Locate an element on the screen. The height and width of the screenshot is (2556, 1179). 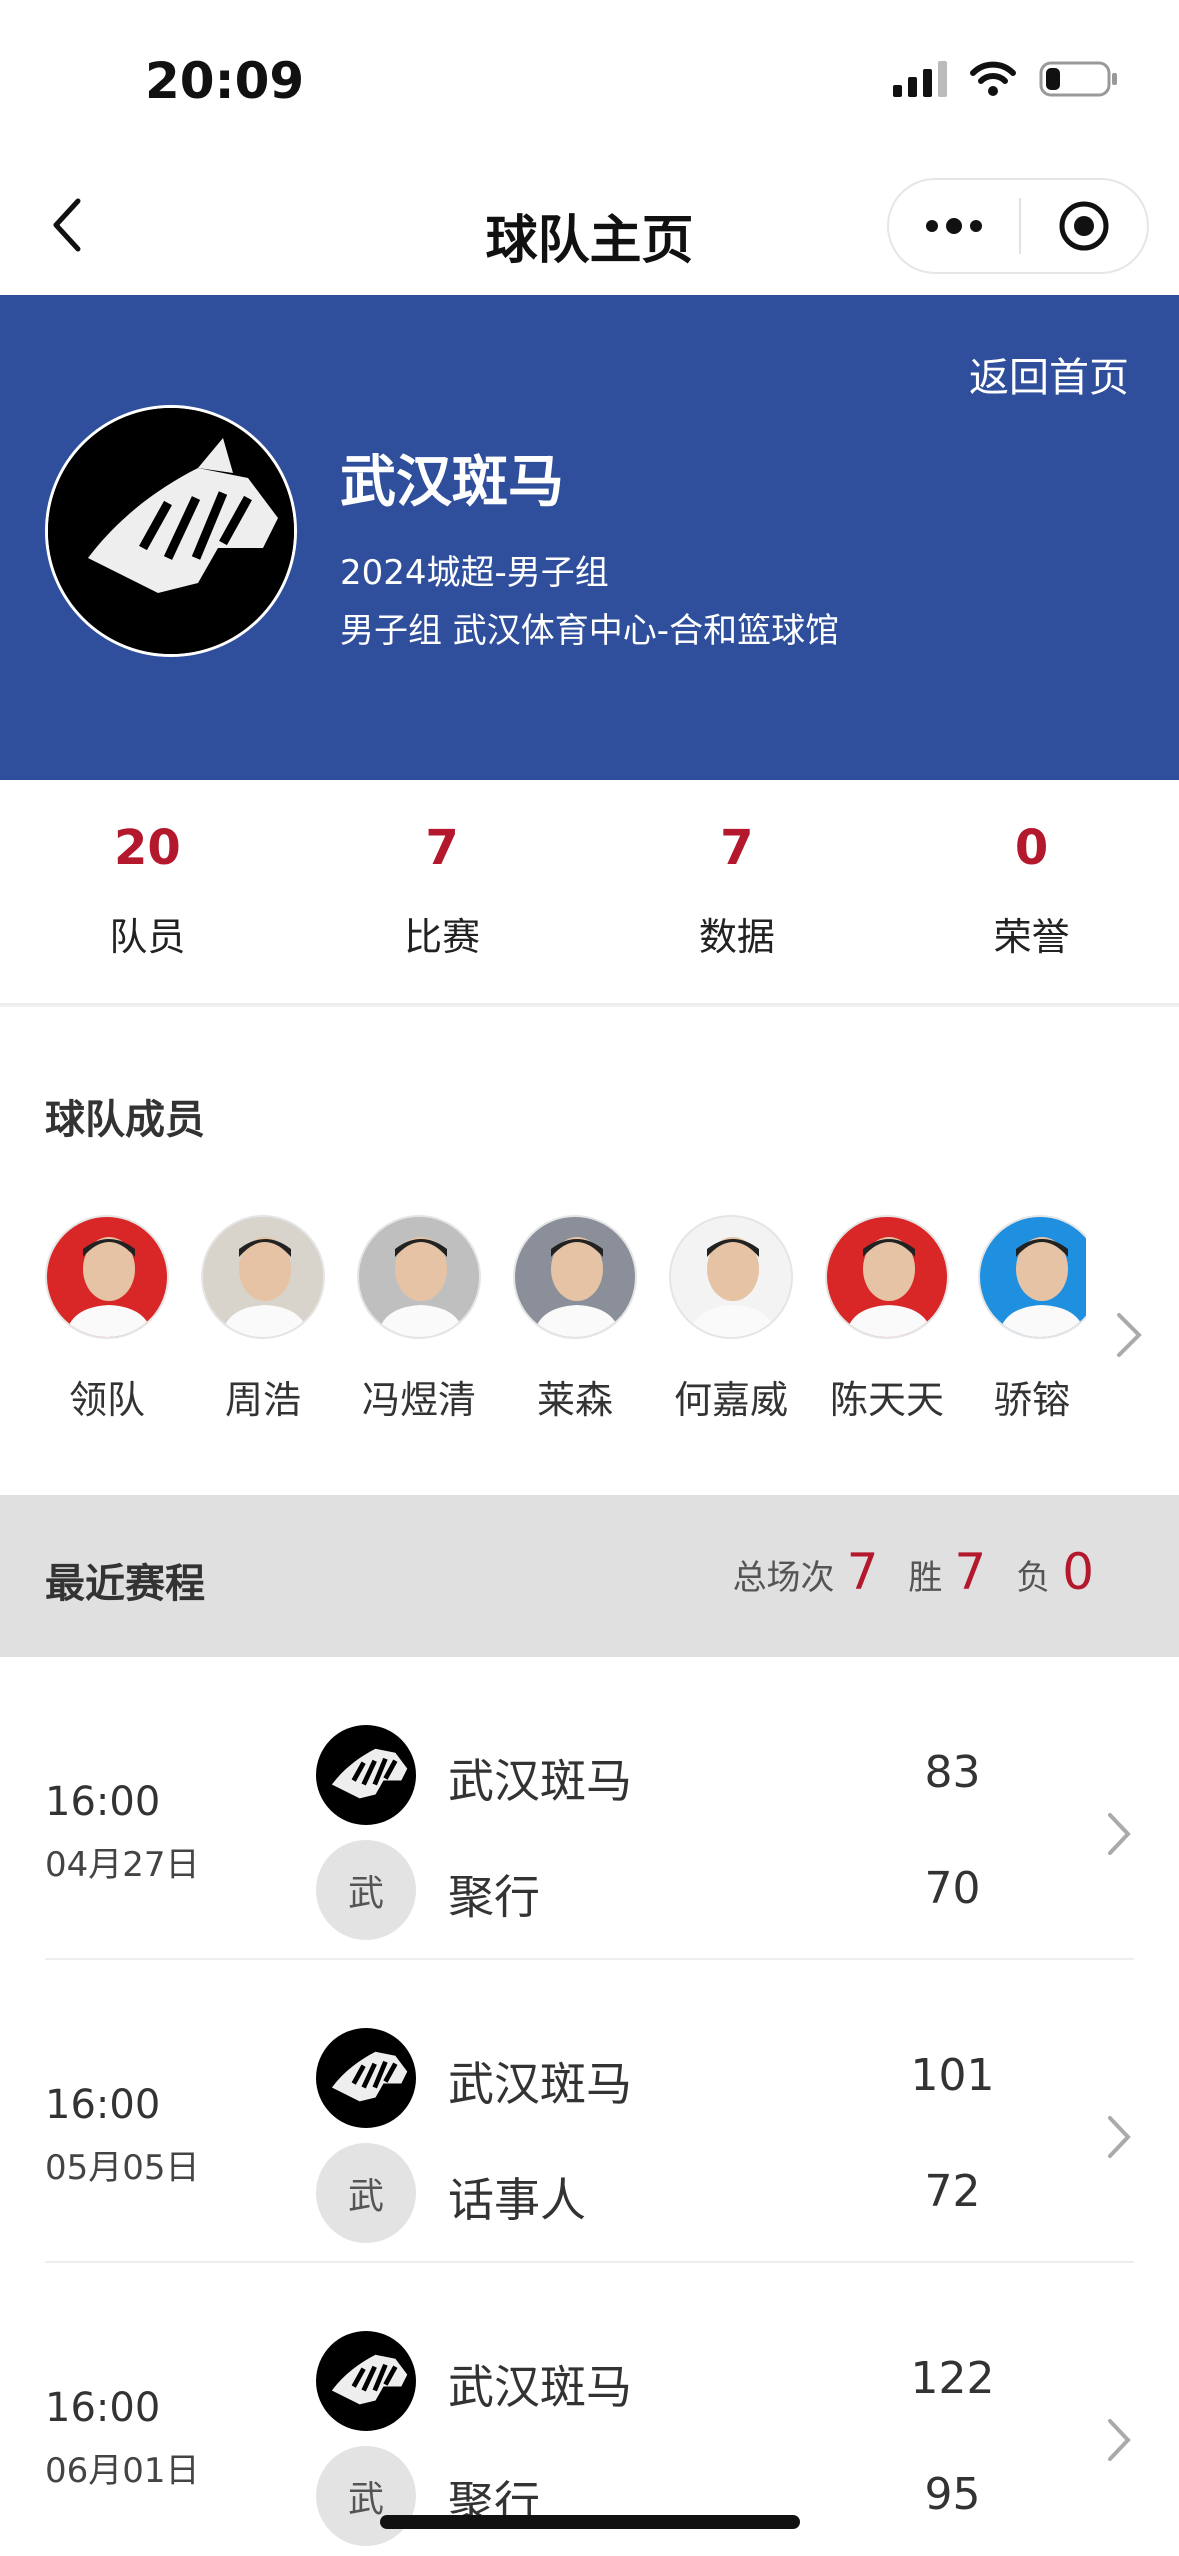
away-team-name: 话事人 is located at coordinates (517, 2200).